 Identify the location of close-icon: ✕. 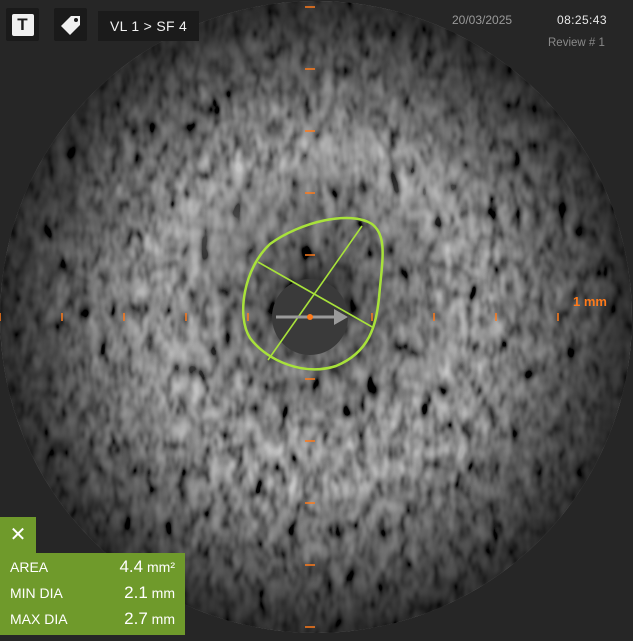
(18, 535).